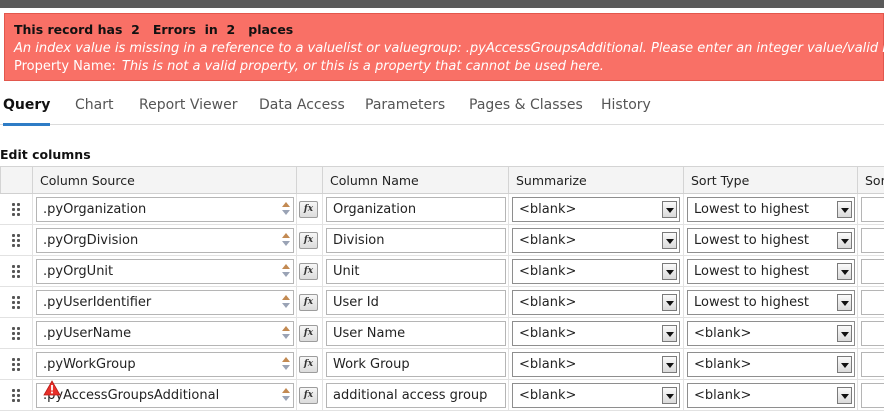 The image size is (884, 417). I want to click on column-source-input: .pyUserIdentifier, so click(165, 302).